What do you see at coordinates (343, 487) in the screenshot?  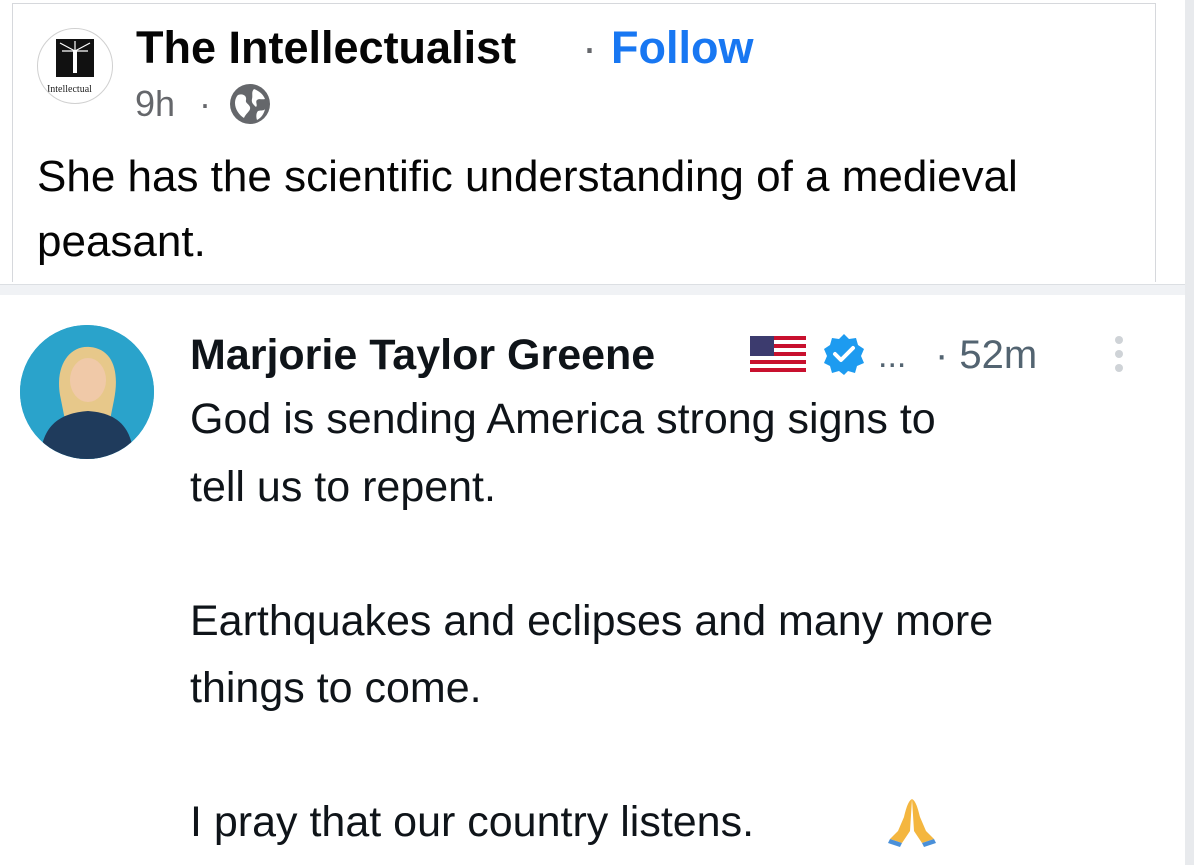 I see `tweet-text-line: tell us to repent.` at bounding box center [343, 487].